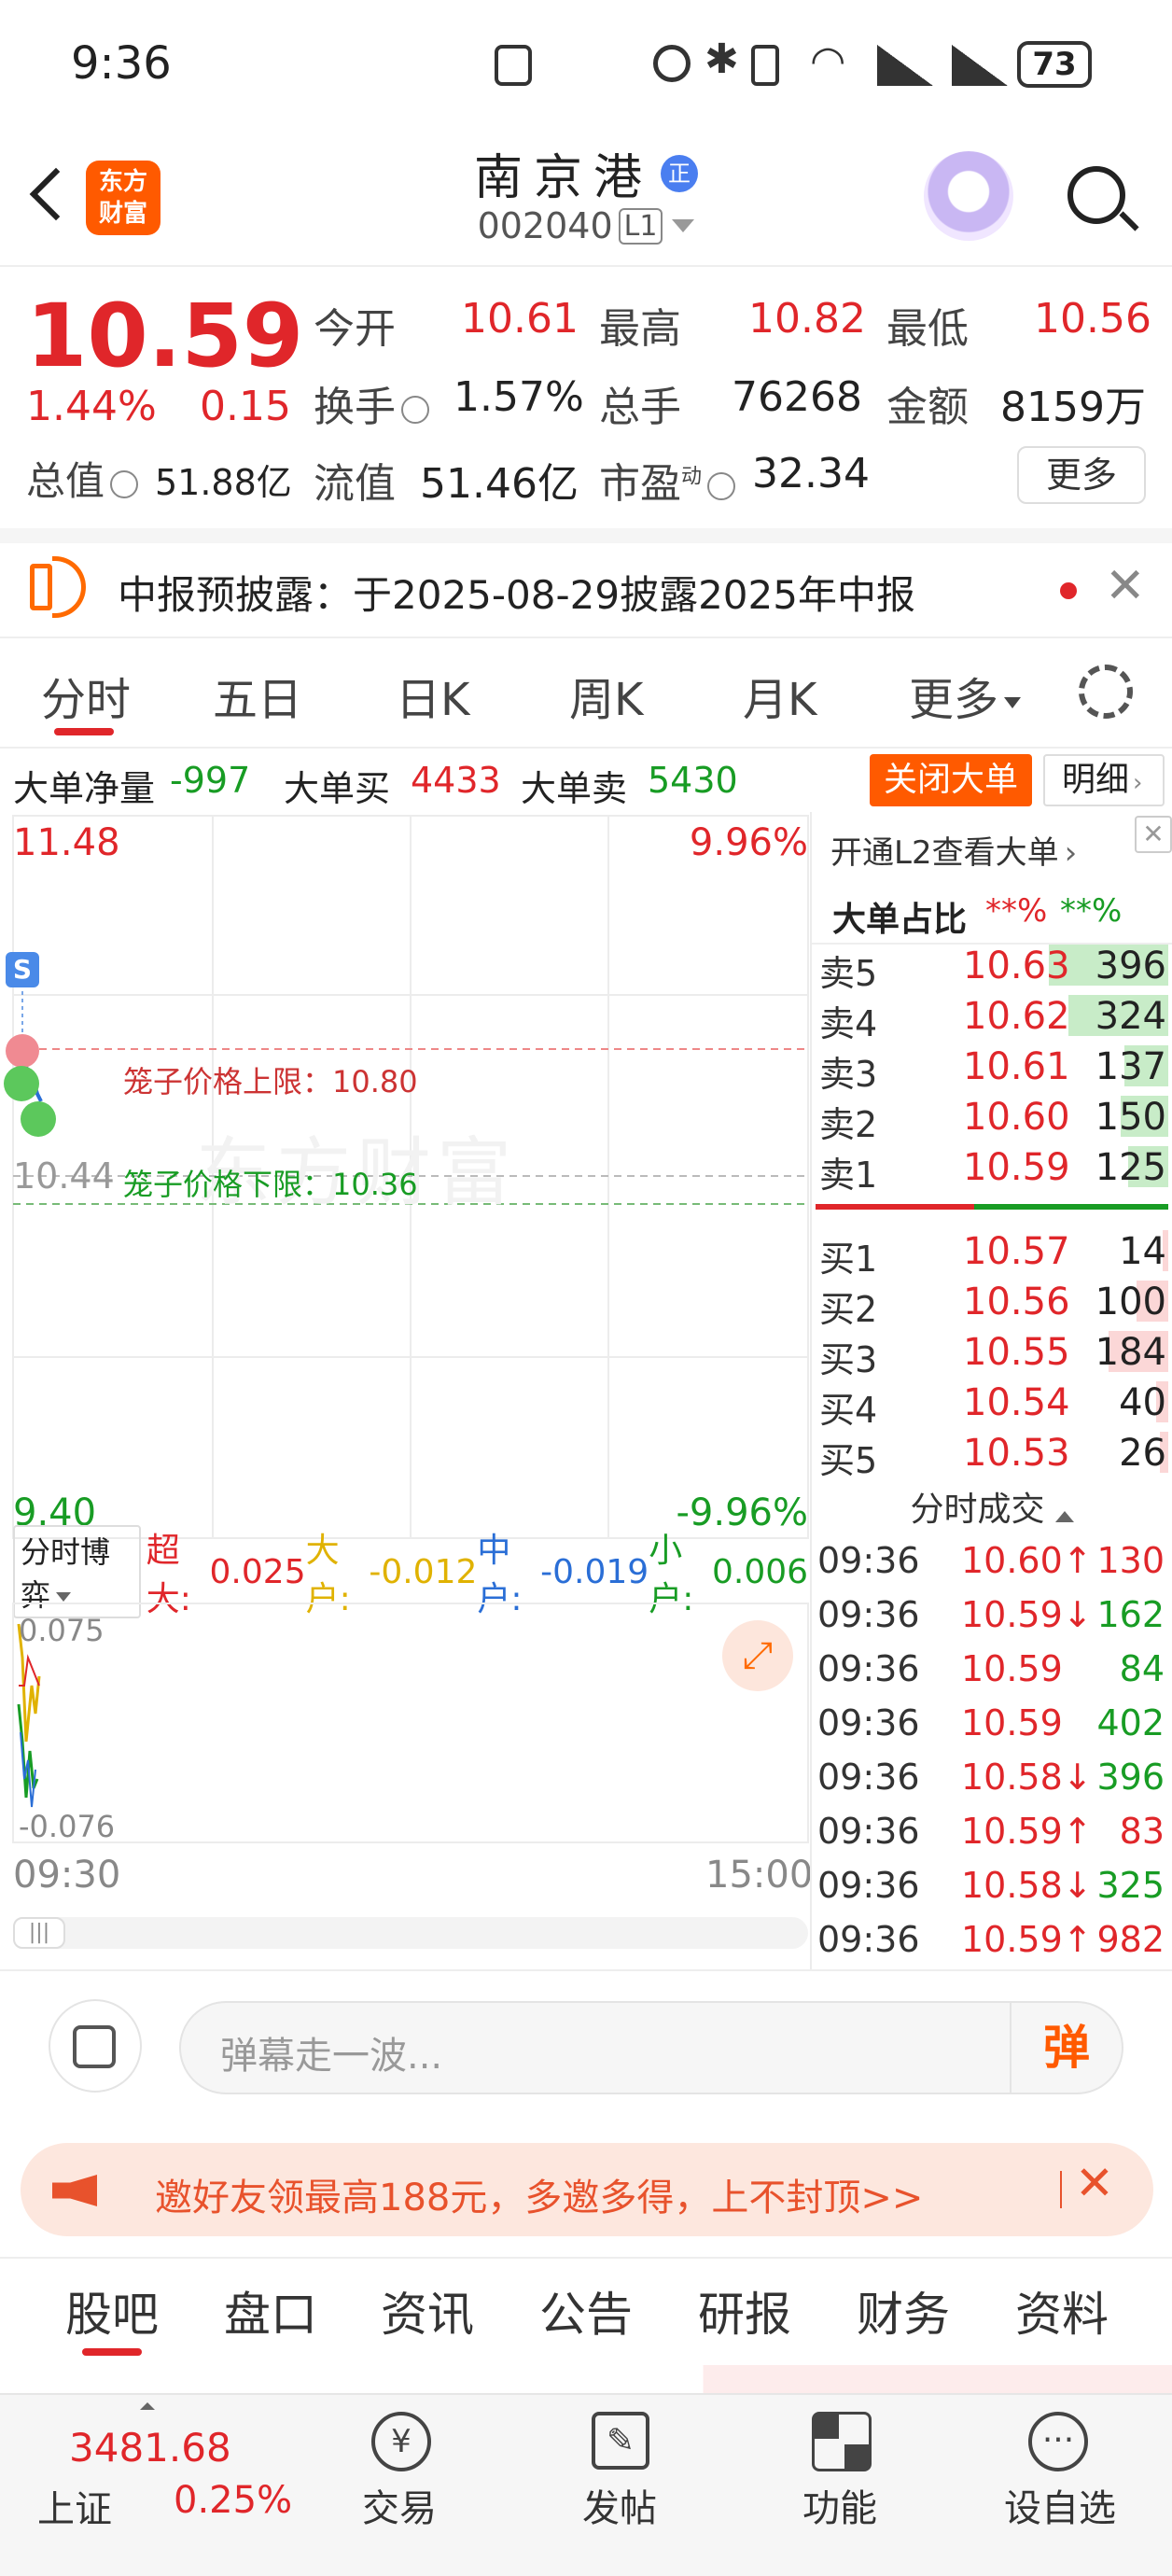  I want to click on level-price: 10.63, so click(1016, 966).